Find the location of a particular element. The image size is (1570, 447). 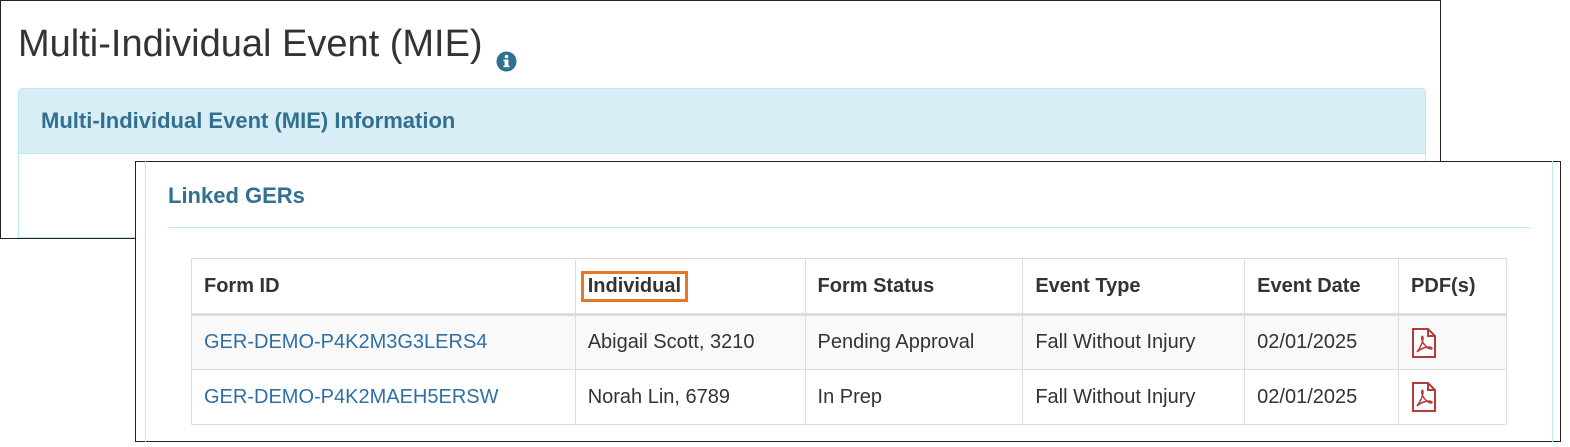

form-id-cell: GER-DEMO-P4K2M3G3LERS4 is located at coordinates (383, 342).